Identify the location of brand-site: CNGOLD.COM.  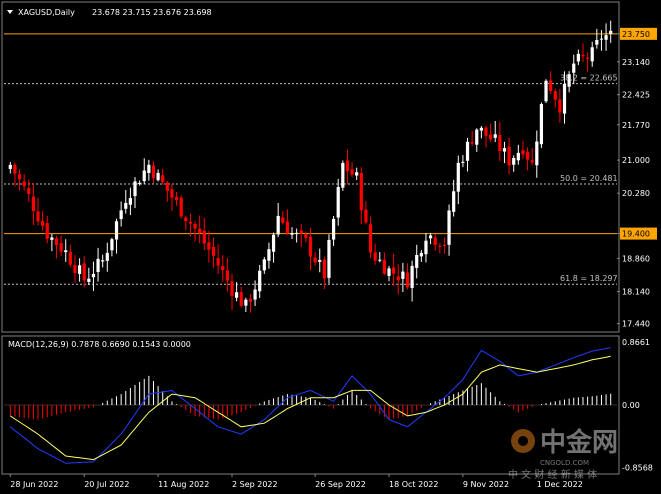
(564, 463).